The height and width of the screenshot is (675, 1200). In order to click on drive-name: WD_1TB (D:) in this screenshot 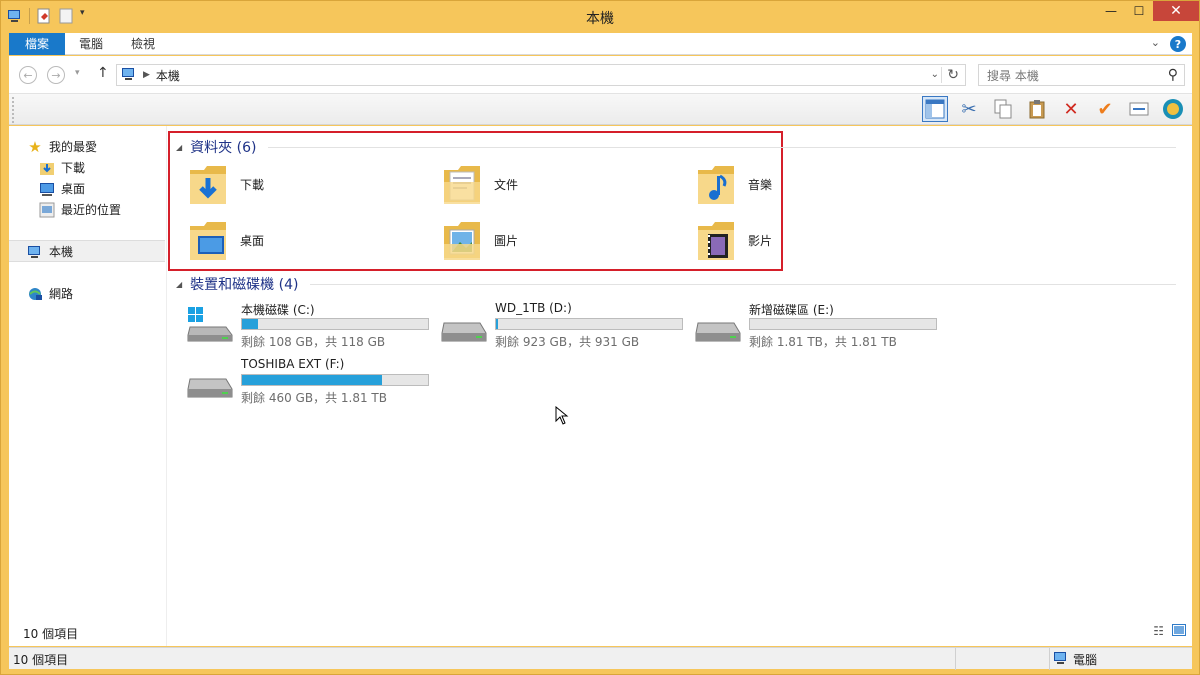, I will do `click(533, 308)`.